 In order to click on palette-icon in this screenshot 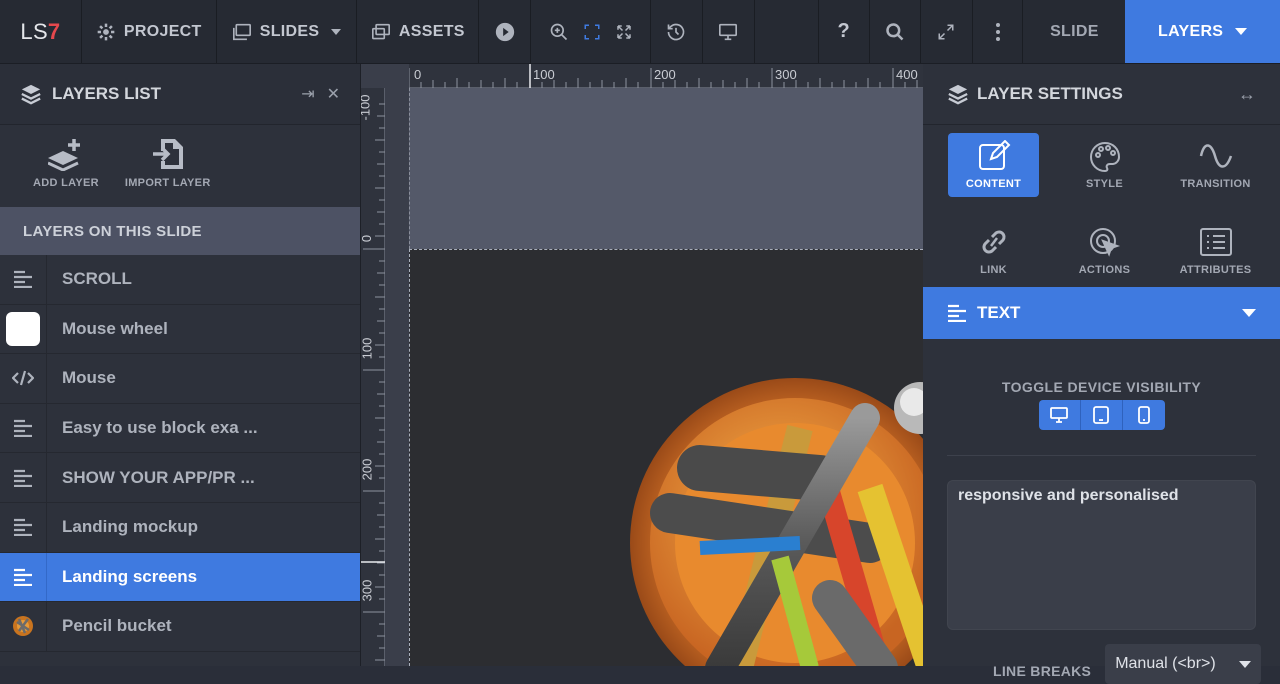, I will do `click(1104, 156)`.